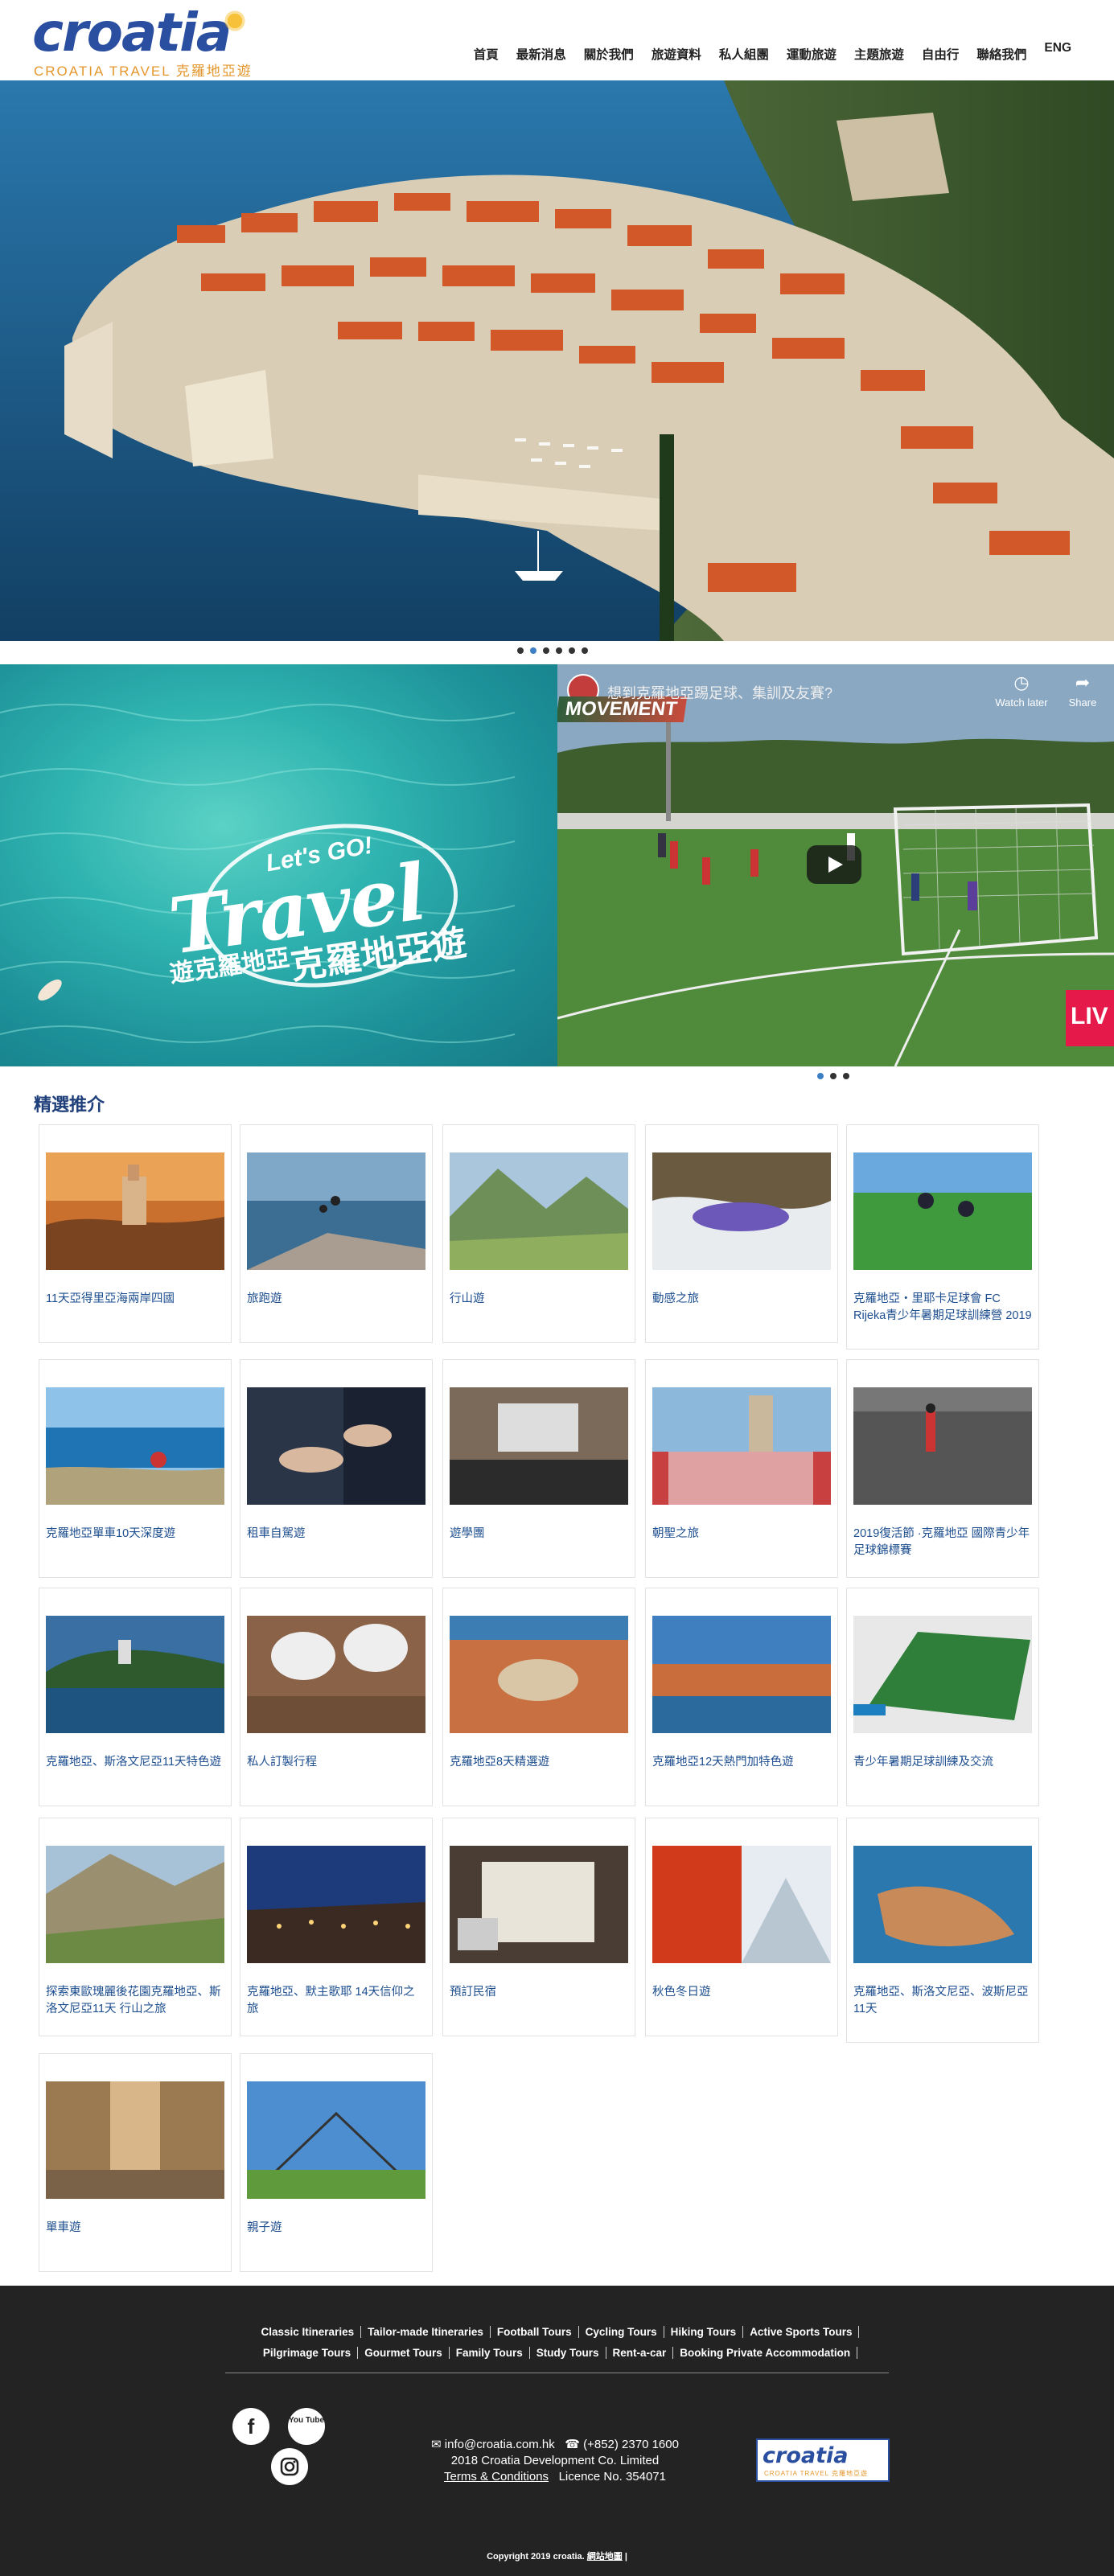 This screenshot has width=1114, height=2576. What do you see at coordinates (307, 2353) in the screenshot?
I see `footer-link: Pilgrimage Tours` at bounding box center [307, 2353].